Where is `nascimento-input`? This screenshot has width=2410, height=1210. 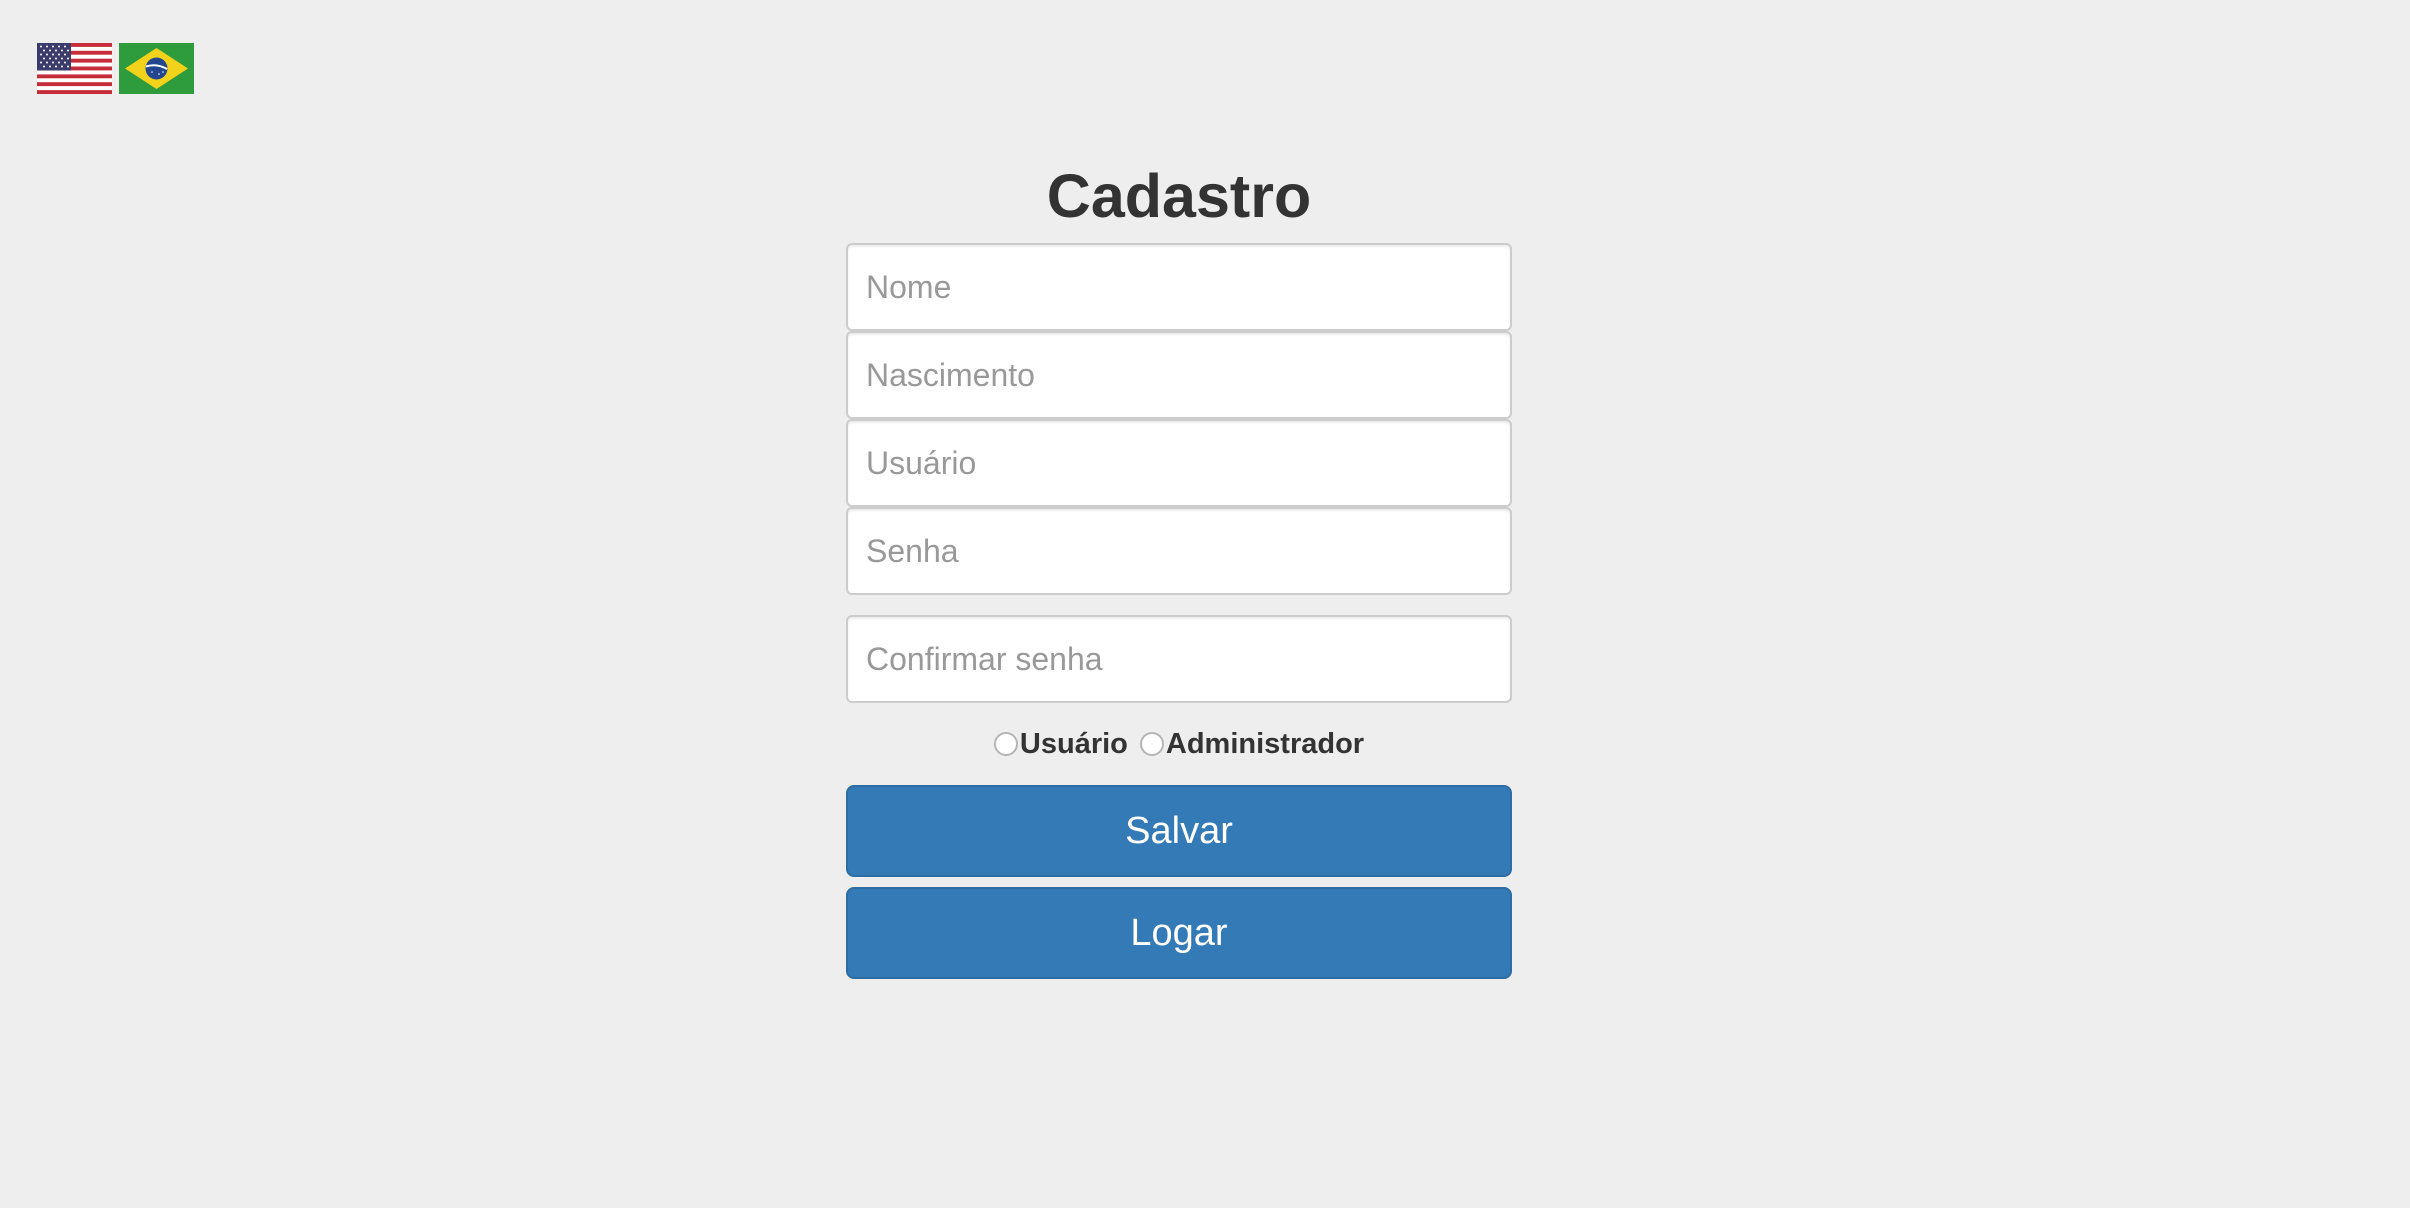
nascimento-input is located at coordinates (1179, 375).